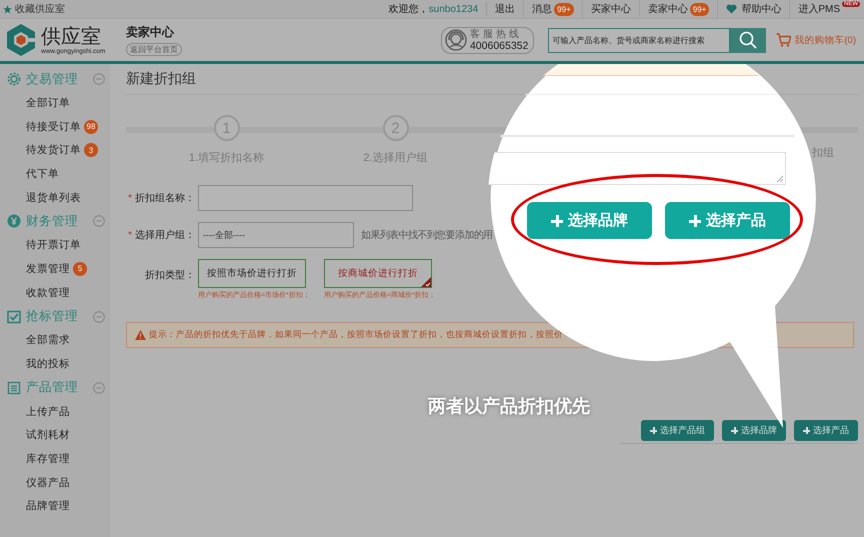 The width and height of the screenshot is (864, 537). Describe the element at coordinates (14, 221) in the screenshot. I see `yen-coin-icon` at that location.